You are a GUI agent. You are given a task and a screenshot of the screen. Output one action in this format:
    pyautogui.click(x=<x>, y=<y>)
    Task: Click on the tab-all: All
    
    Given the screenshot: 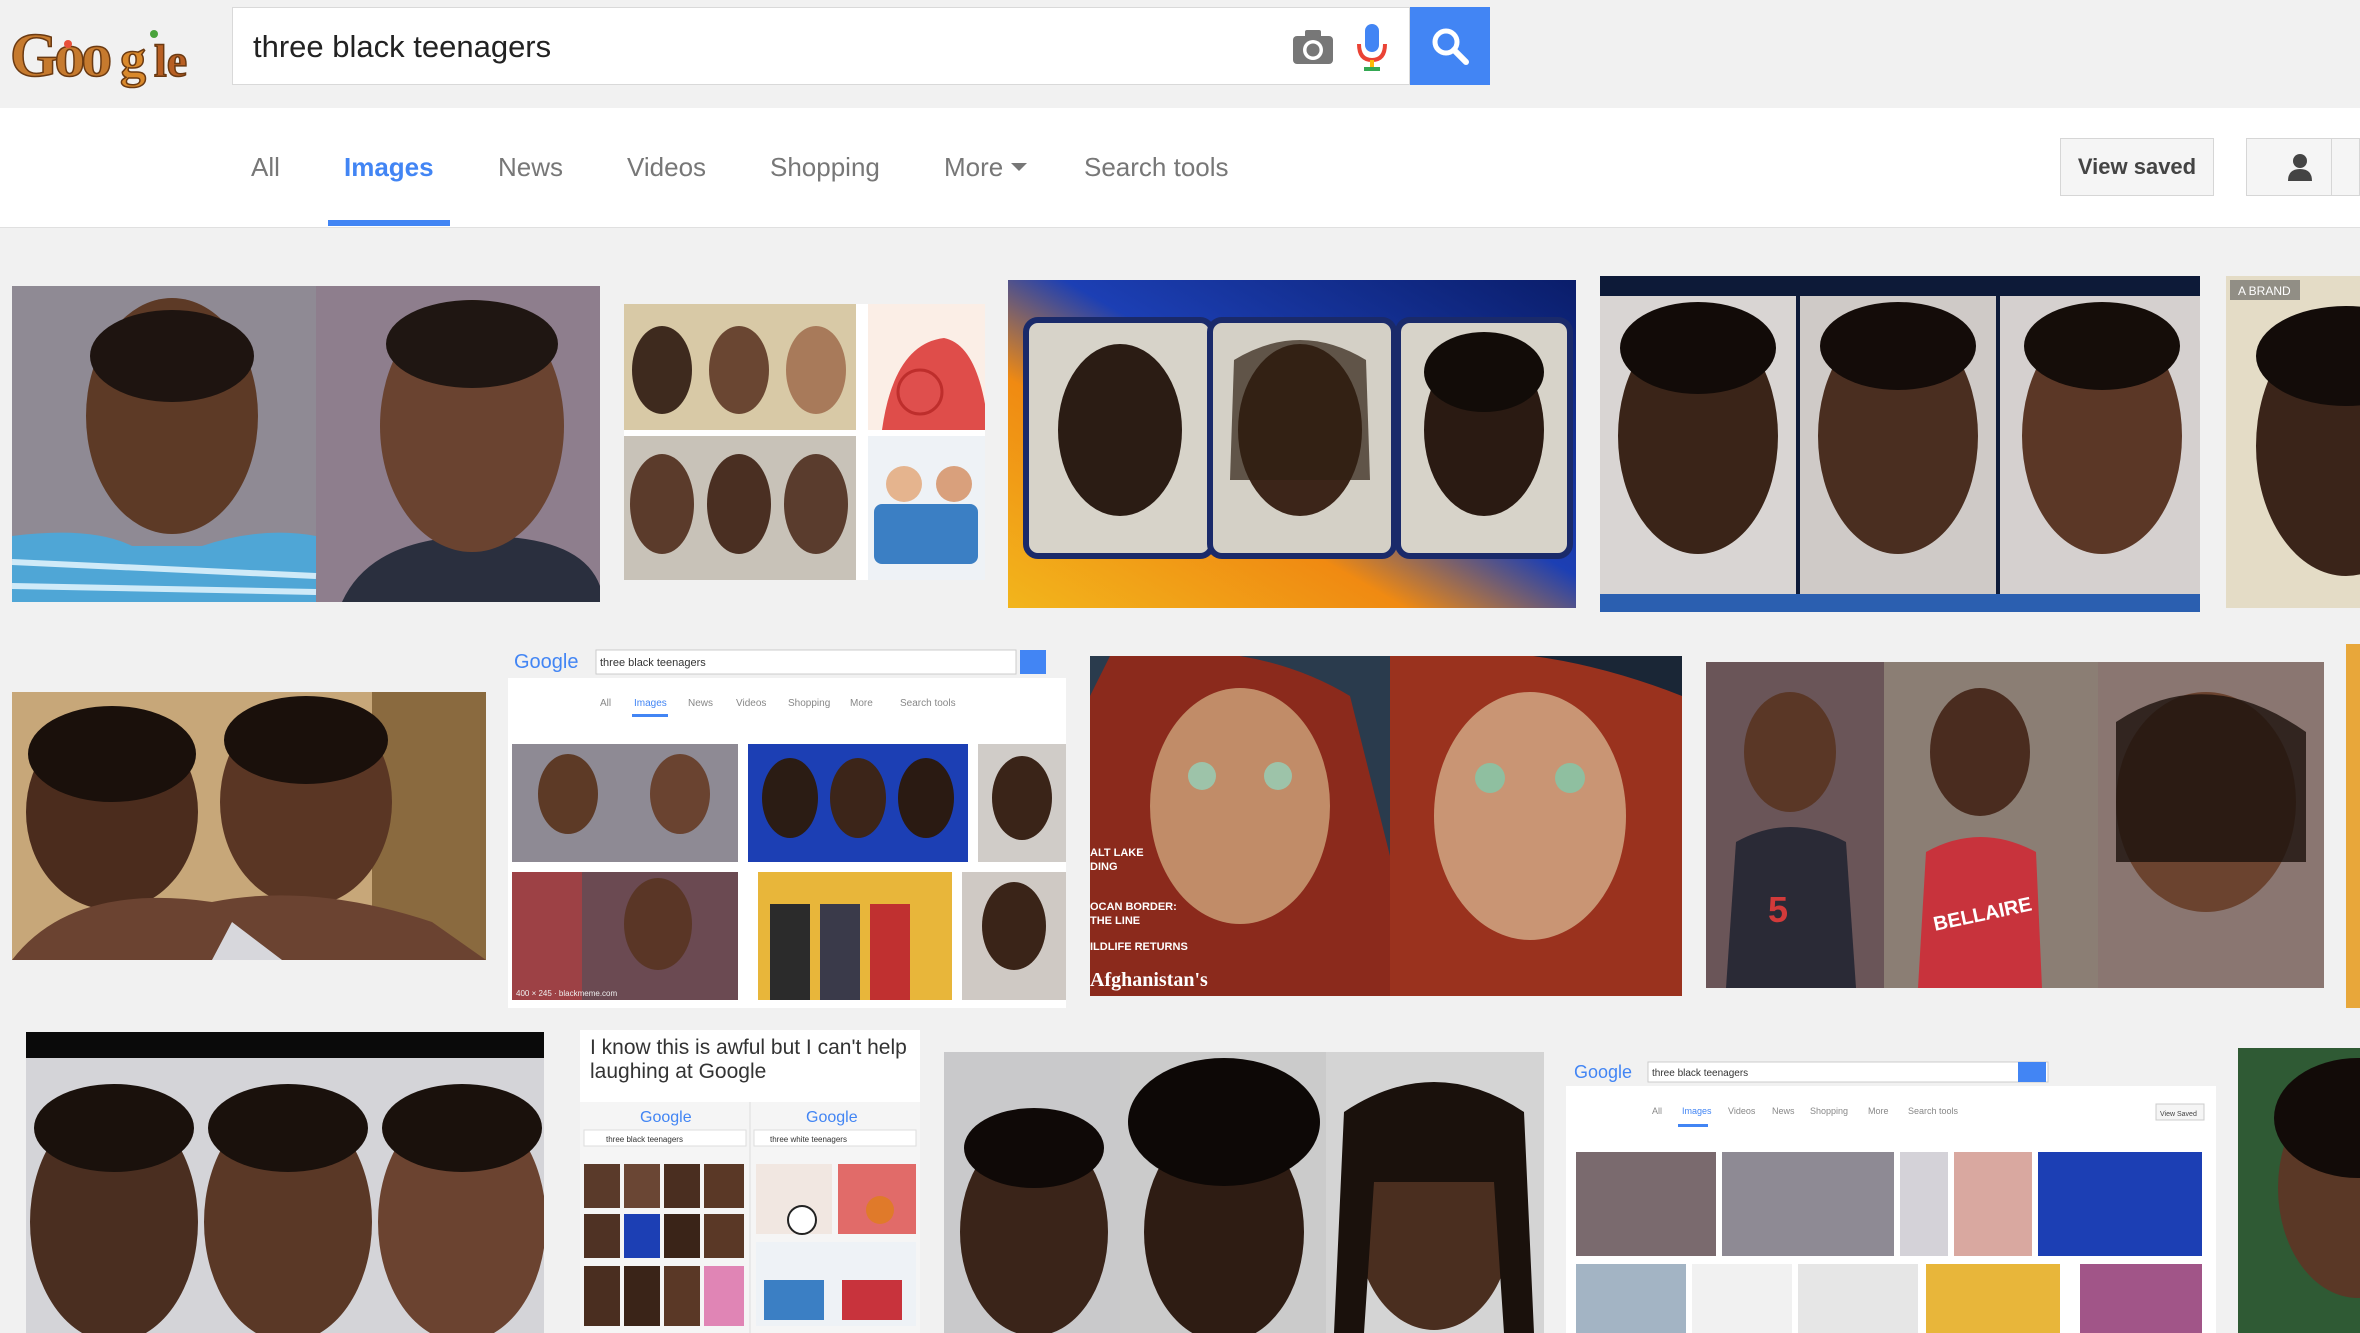 What is the action you would take?
    pyautogui.click(x=265, y=168)
    